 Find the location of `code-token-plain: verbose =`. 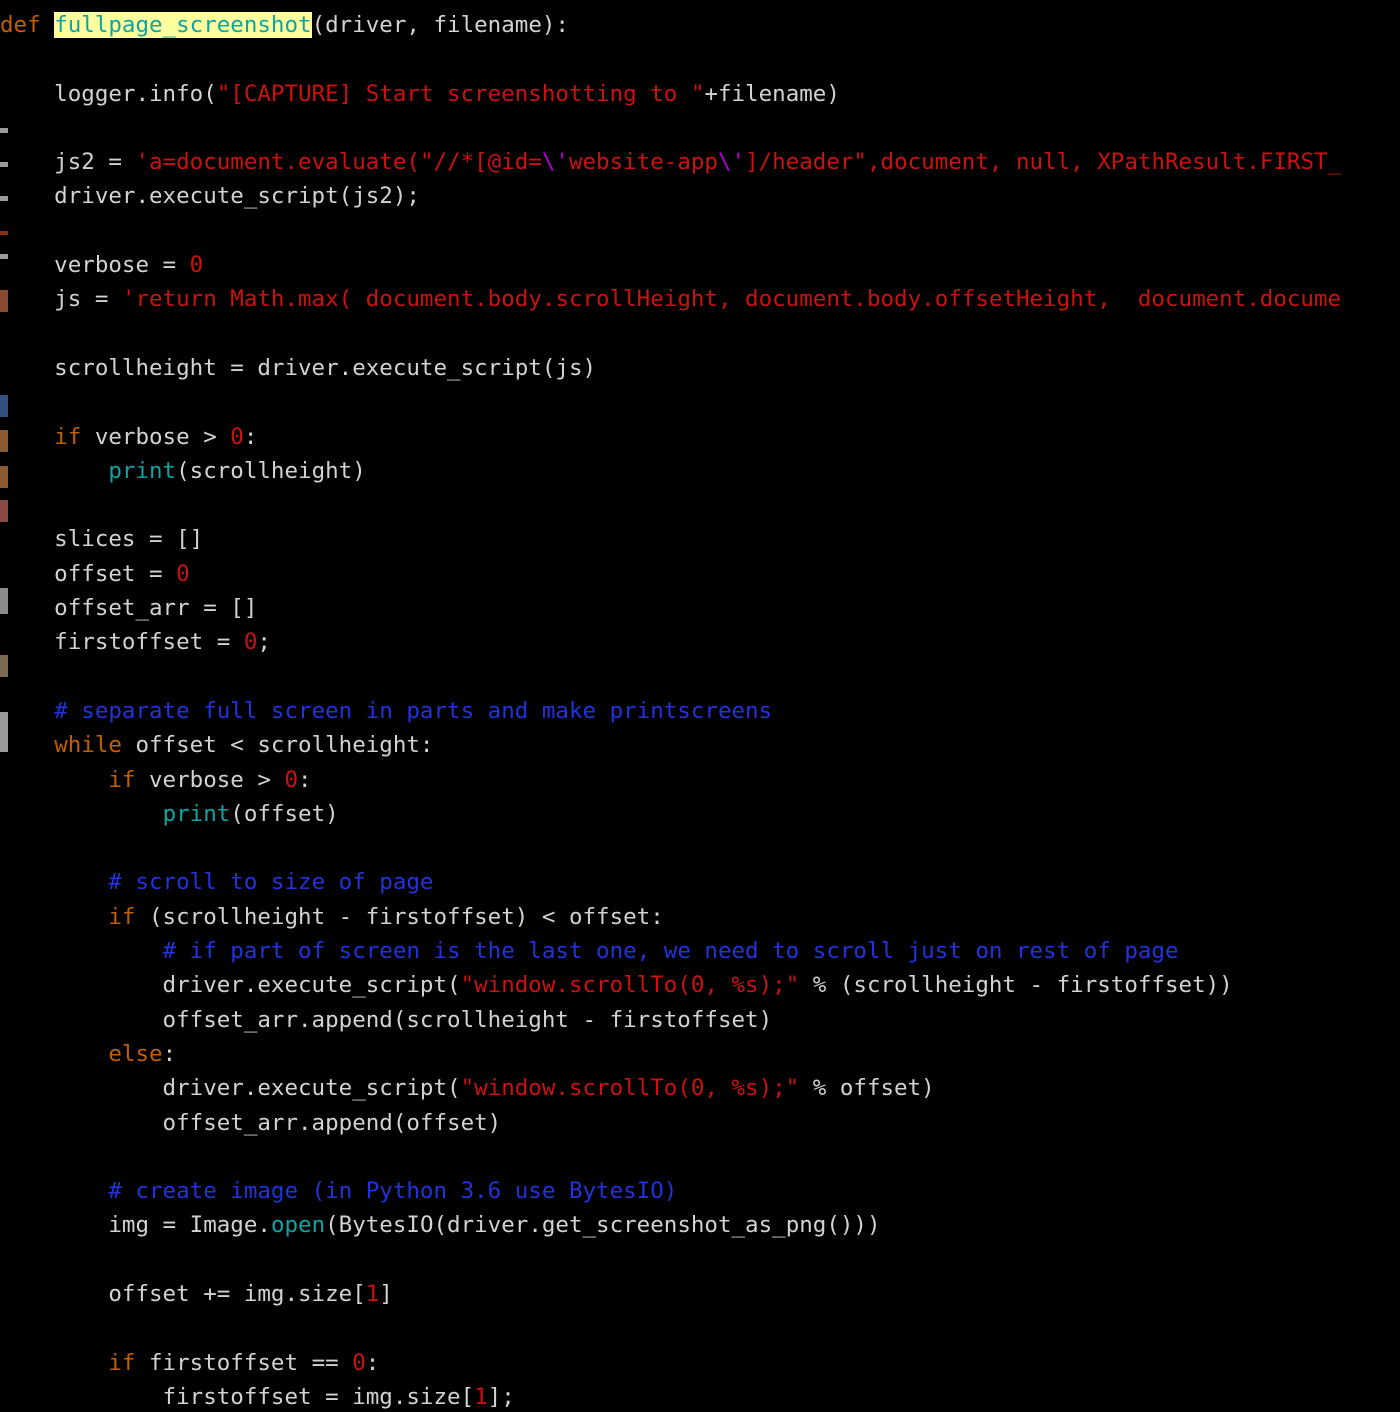

code-token-plain: verbose = is located at coordinates (95, 265).